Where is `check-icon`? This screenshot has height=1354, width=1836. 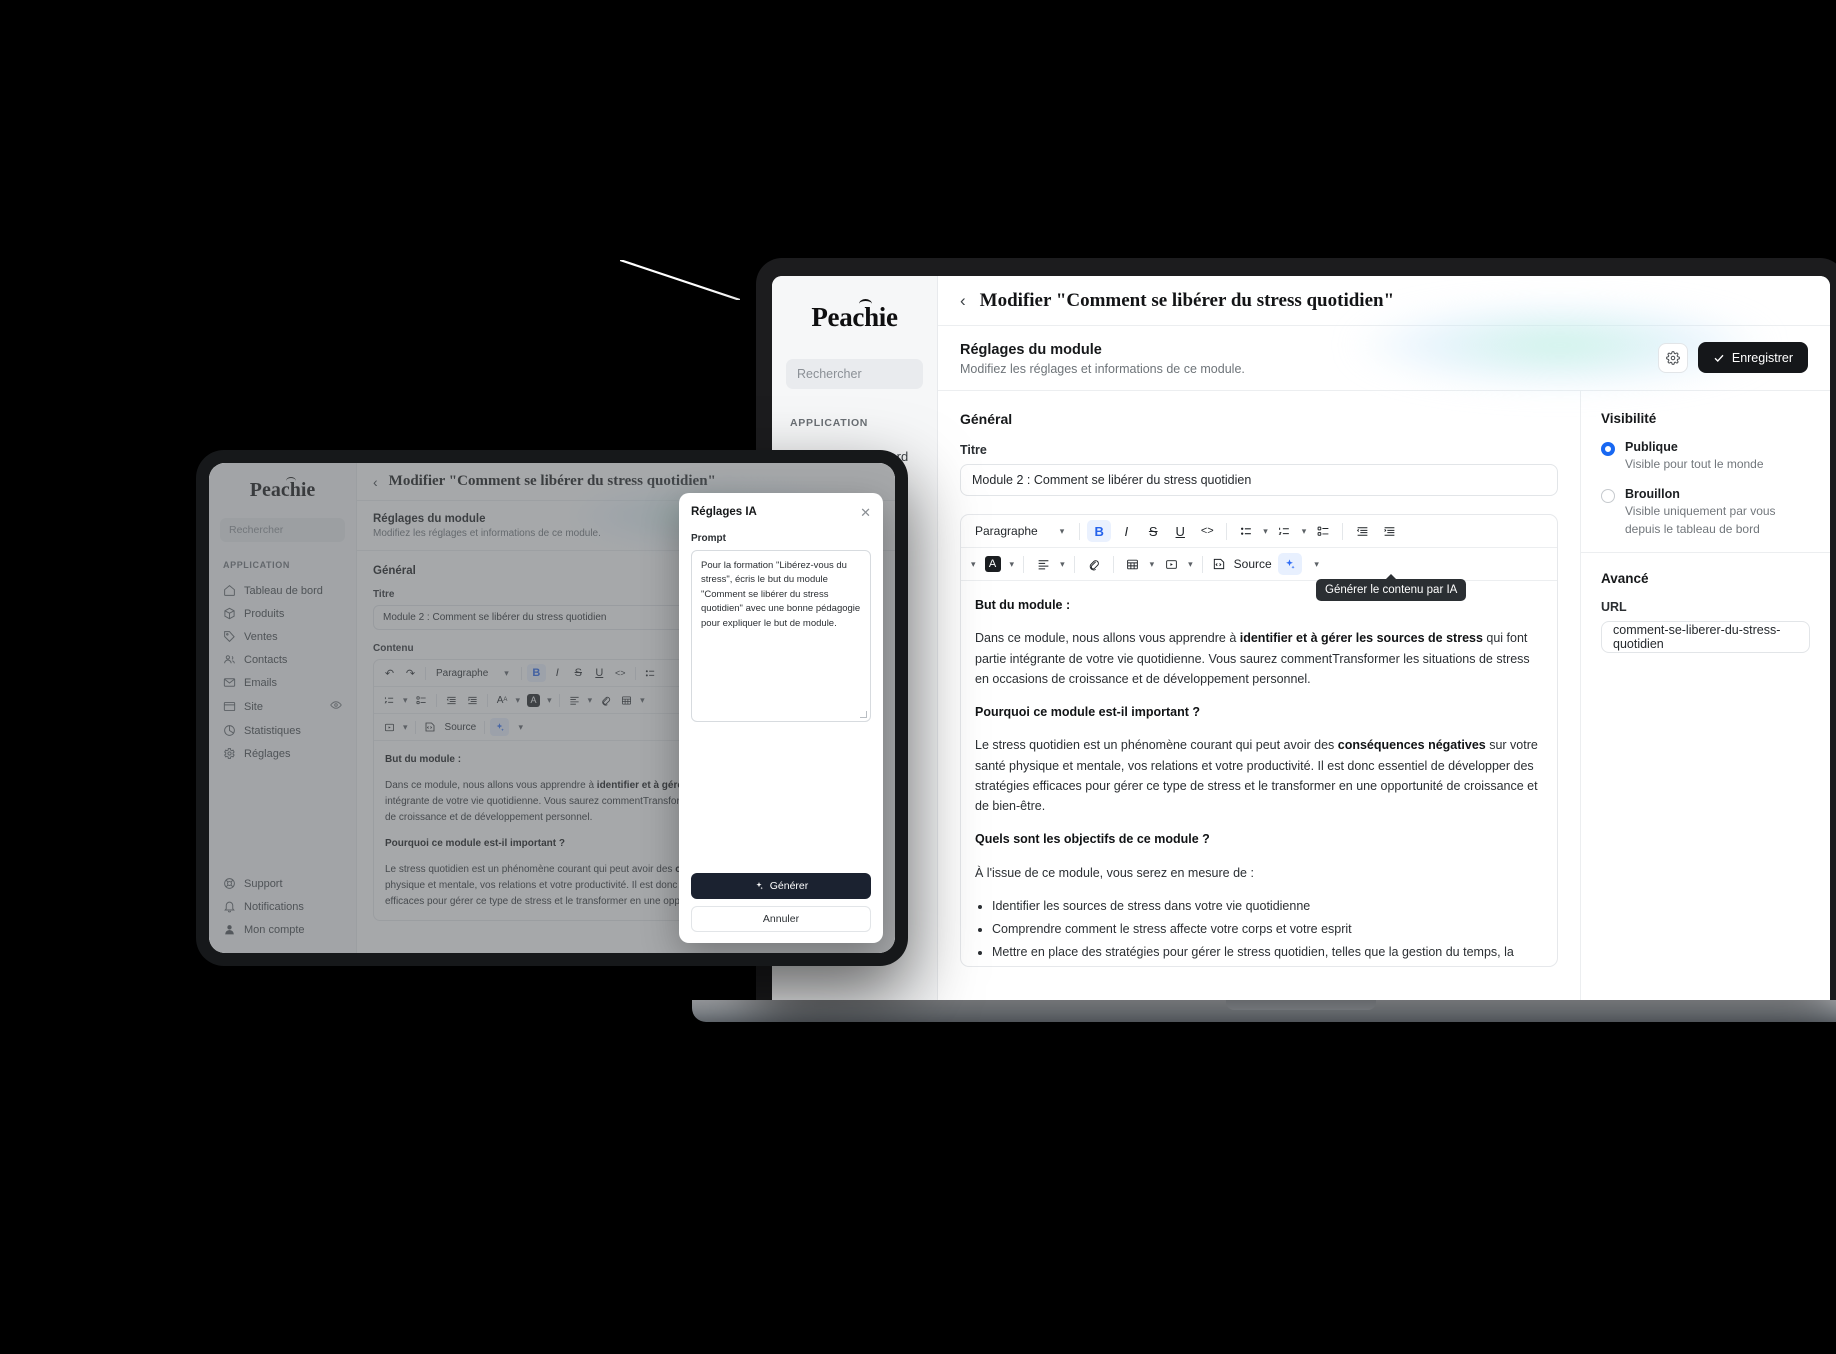
check-icon is located at coordinates (1719, 358).